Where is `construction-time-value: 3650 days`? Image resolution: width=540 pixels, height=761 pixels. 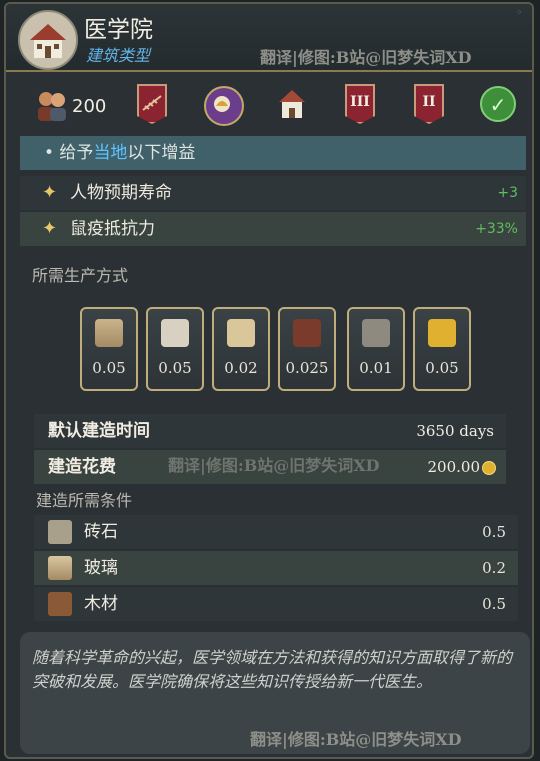 construction-time-value: 3650 days is located at coordinates (455, 431).